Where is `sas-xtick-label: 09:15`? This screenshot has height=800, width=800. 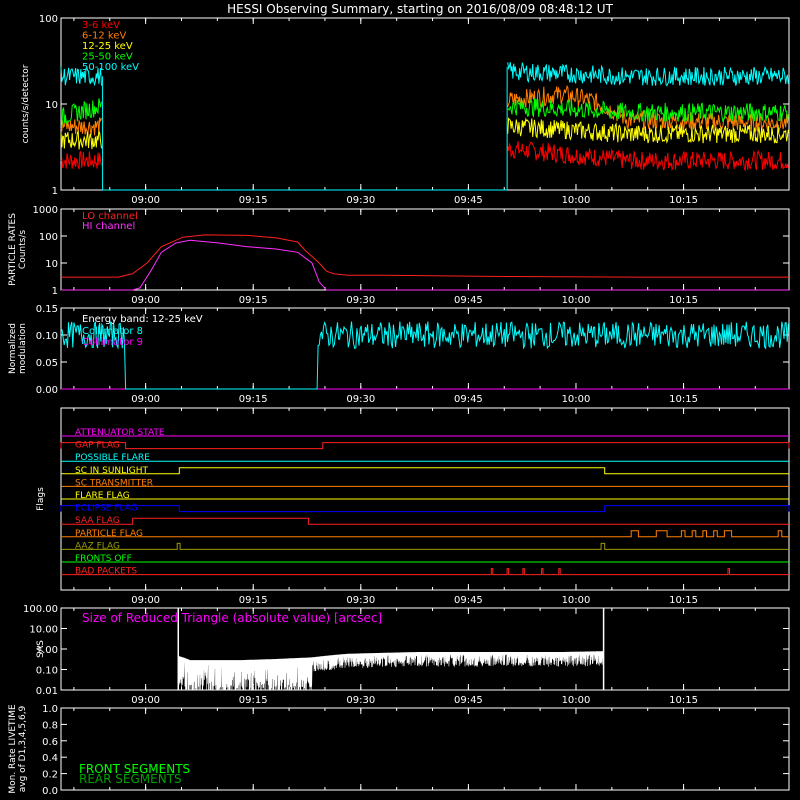
sas-xtick-label: 09:15 is located at coordinates (253, 700).